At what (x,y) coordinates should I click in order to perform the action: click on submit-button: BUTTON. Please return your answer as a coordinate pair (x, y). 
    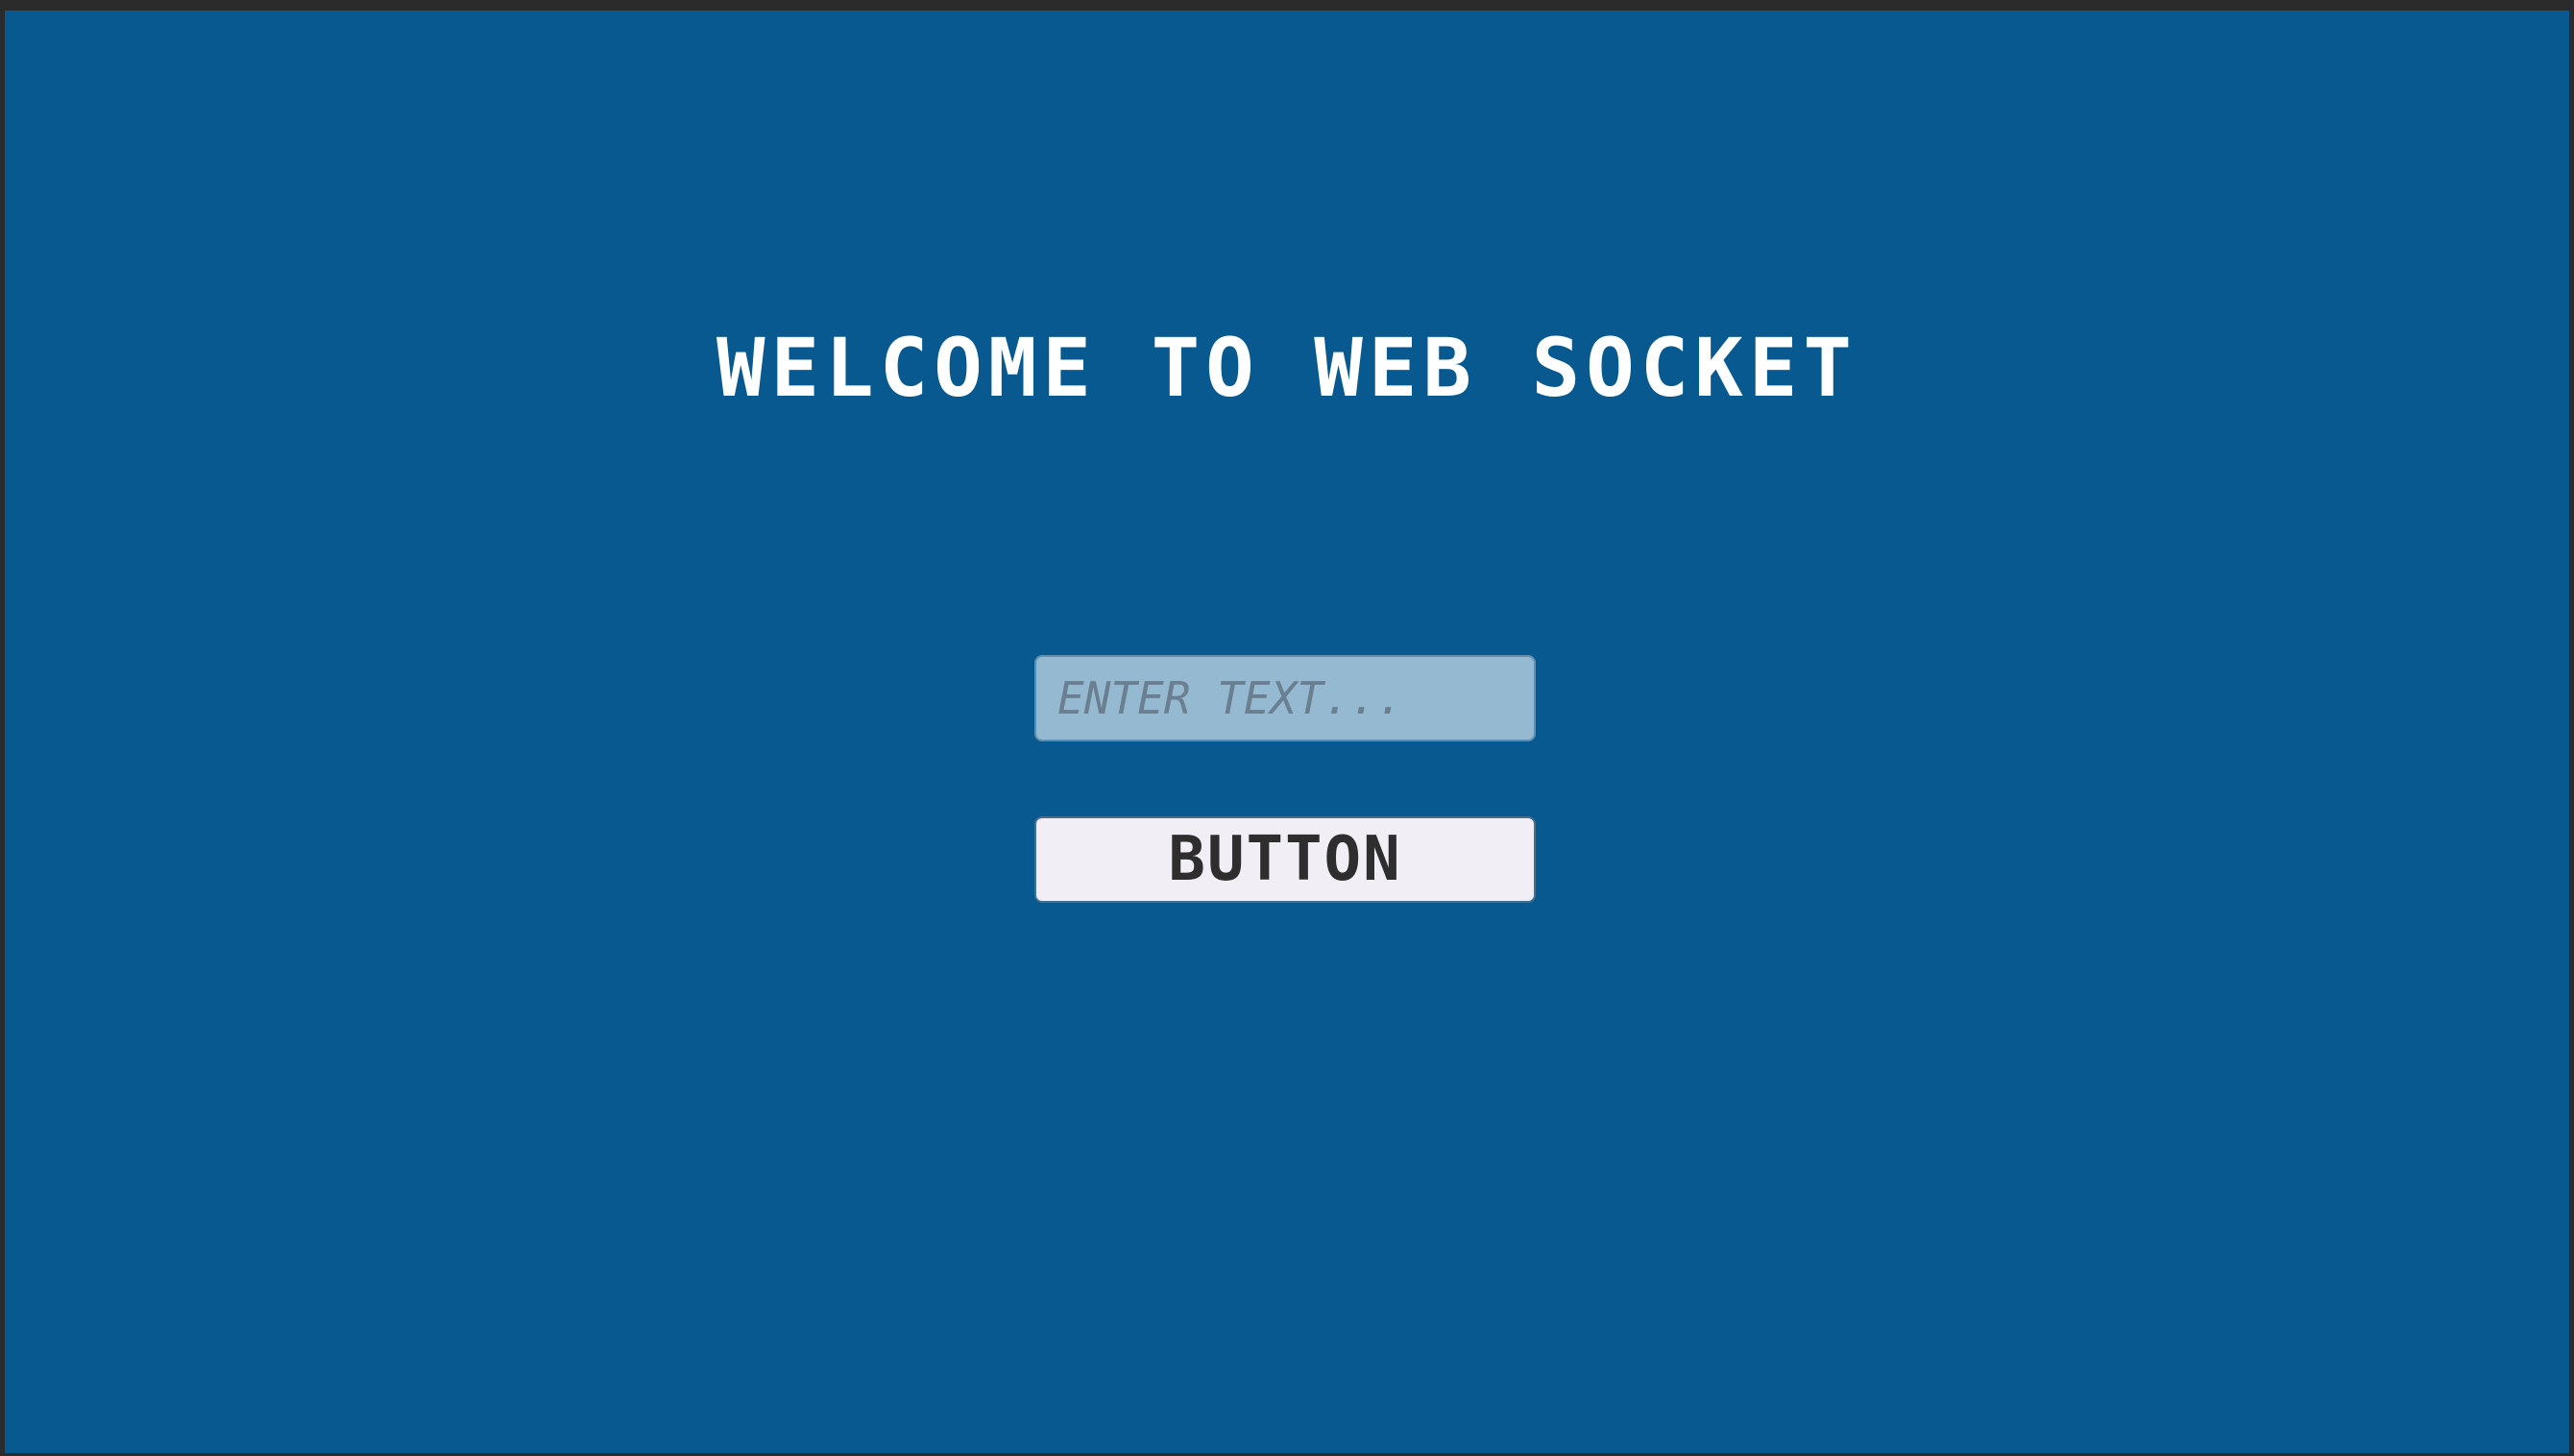
    Looking at the image, I should click on (1285, 859).